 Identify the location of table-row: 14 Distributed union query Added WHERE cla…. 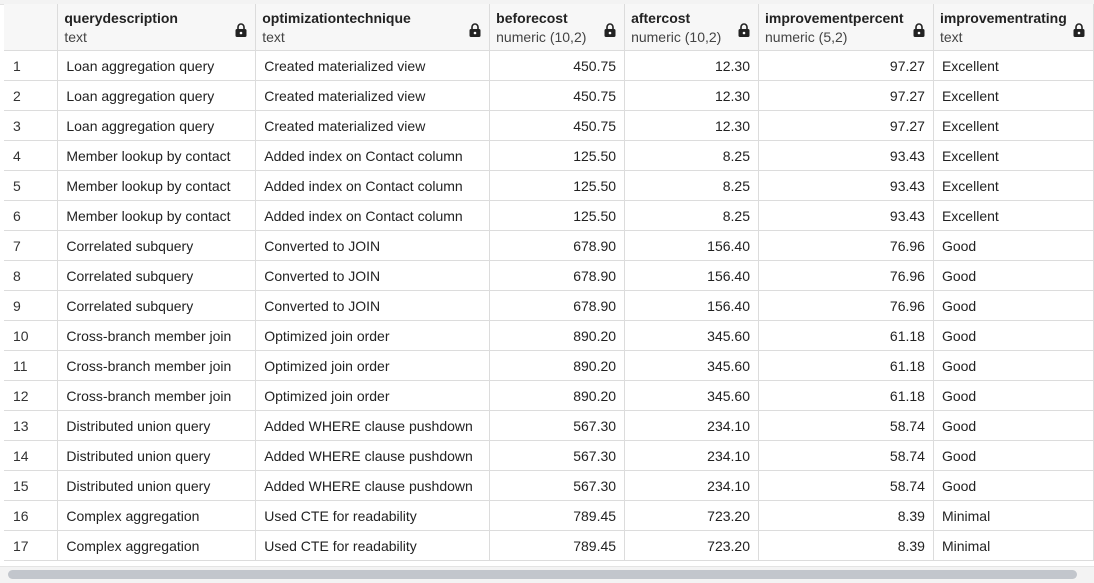
(549, 455).